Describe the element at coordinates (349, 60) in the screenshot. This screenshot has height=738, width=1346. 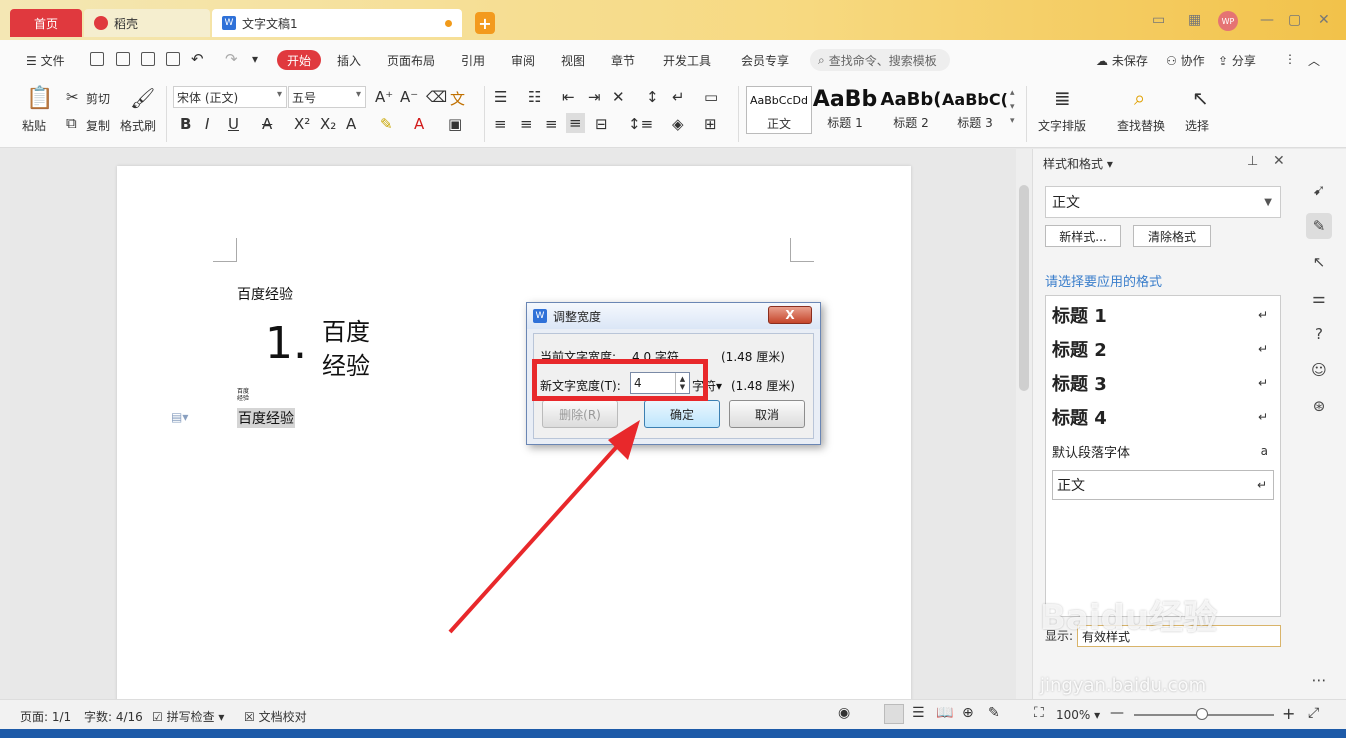
I see `menu-tab-insert: 插入` at that location.